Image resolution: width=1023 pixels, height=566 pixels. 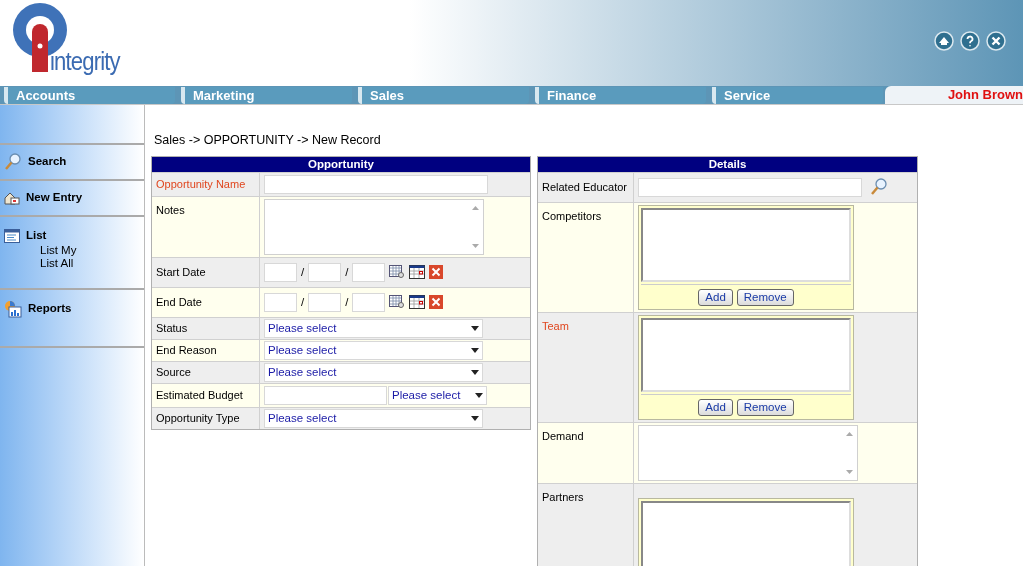 I want to click on house-icon, so click(x=12, y=197).